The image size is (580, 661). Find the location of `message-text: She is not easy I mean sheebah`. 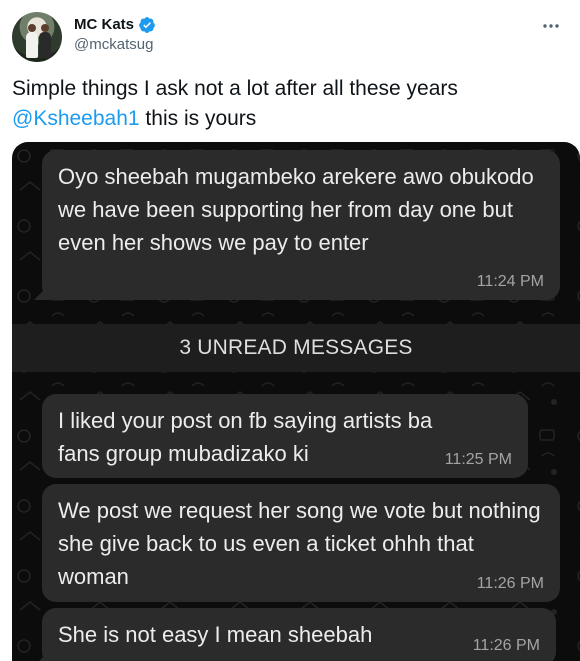

message-text: She is not easy I mean sheebah is located at coordinates (215, 634).